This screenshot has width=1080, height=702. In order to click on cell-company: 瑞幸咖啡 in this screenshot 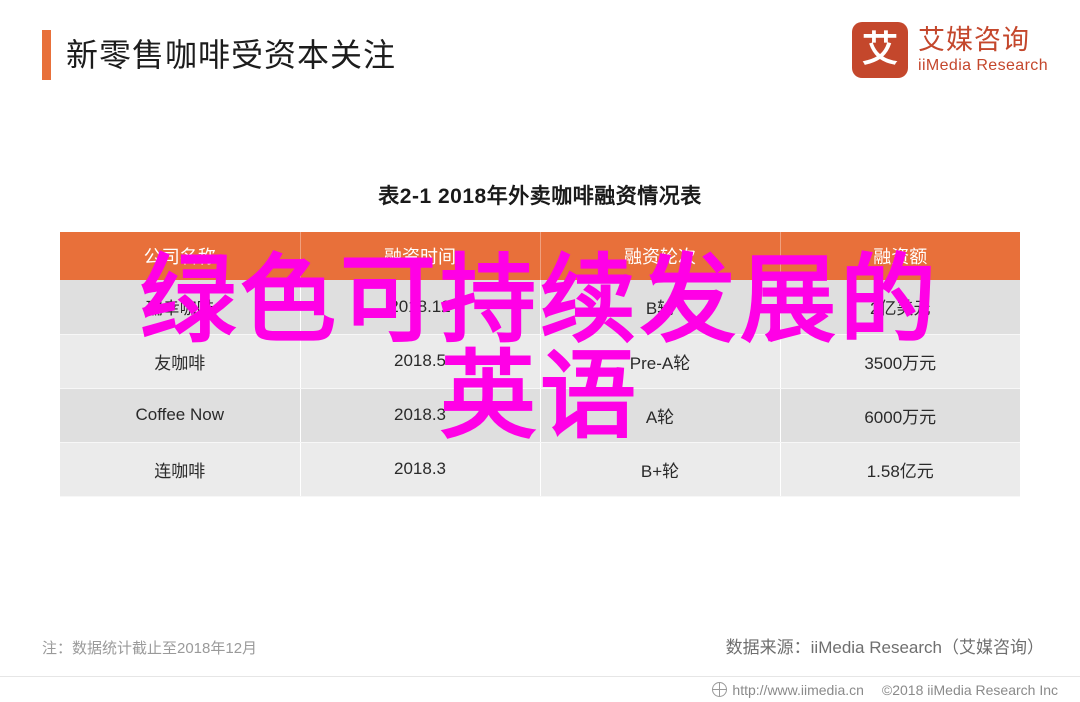, I will do `click(180, 307)`.